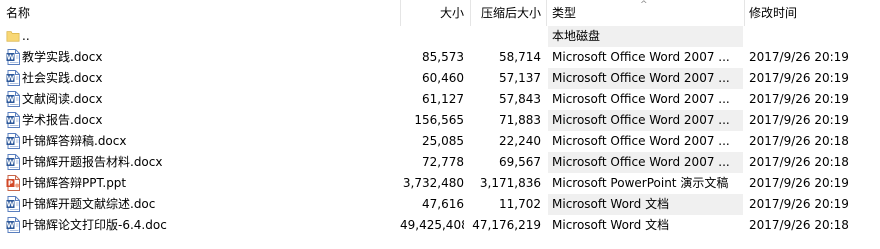  What do you see at coordinates (201, 120) in the screenshot?
I see `file-name-cell: W 学术报告.docx` at bounding box center [201, 120].